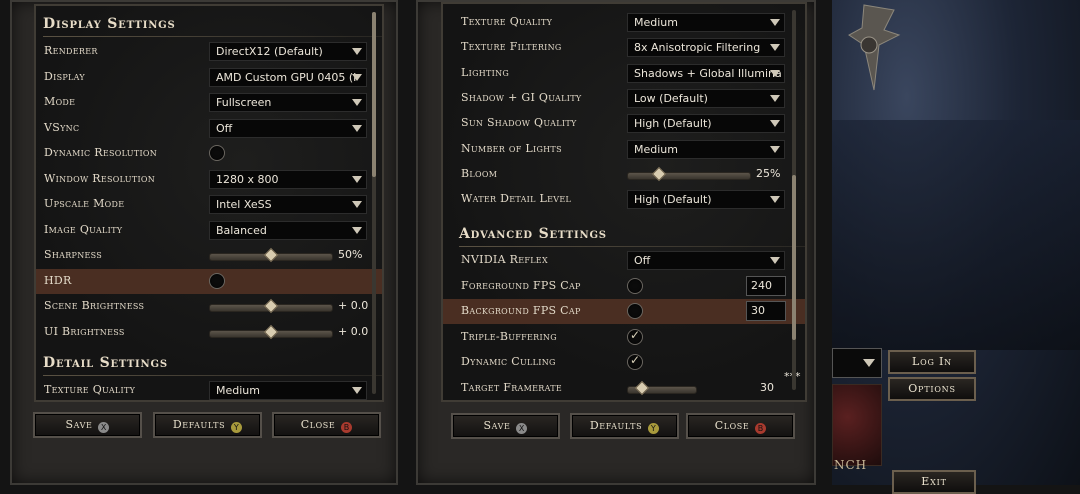 The height and width of the screenshot is (494, 1080). What do you see at coordinates (635, 311) in the screenshot?
I see `background-fps-cap-checkbox` at bounding box center [635, 311].